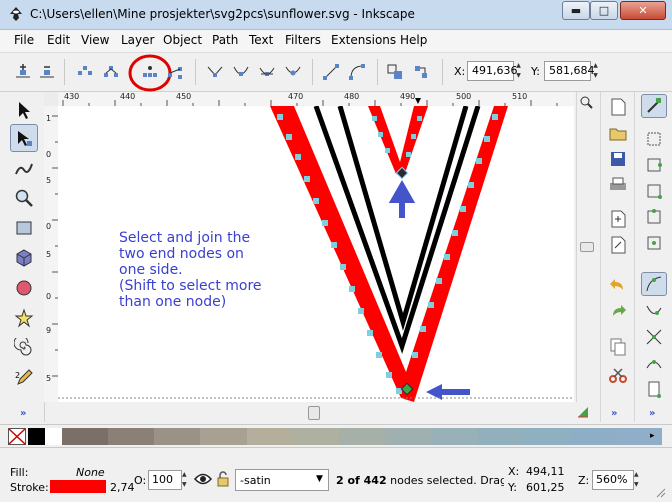 The height and width of the screenshot is (502, 672). Describe the element at coordinates (78, 486) in the screenshot. I see `stroke-color-swatch` at that location.